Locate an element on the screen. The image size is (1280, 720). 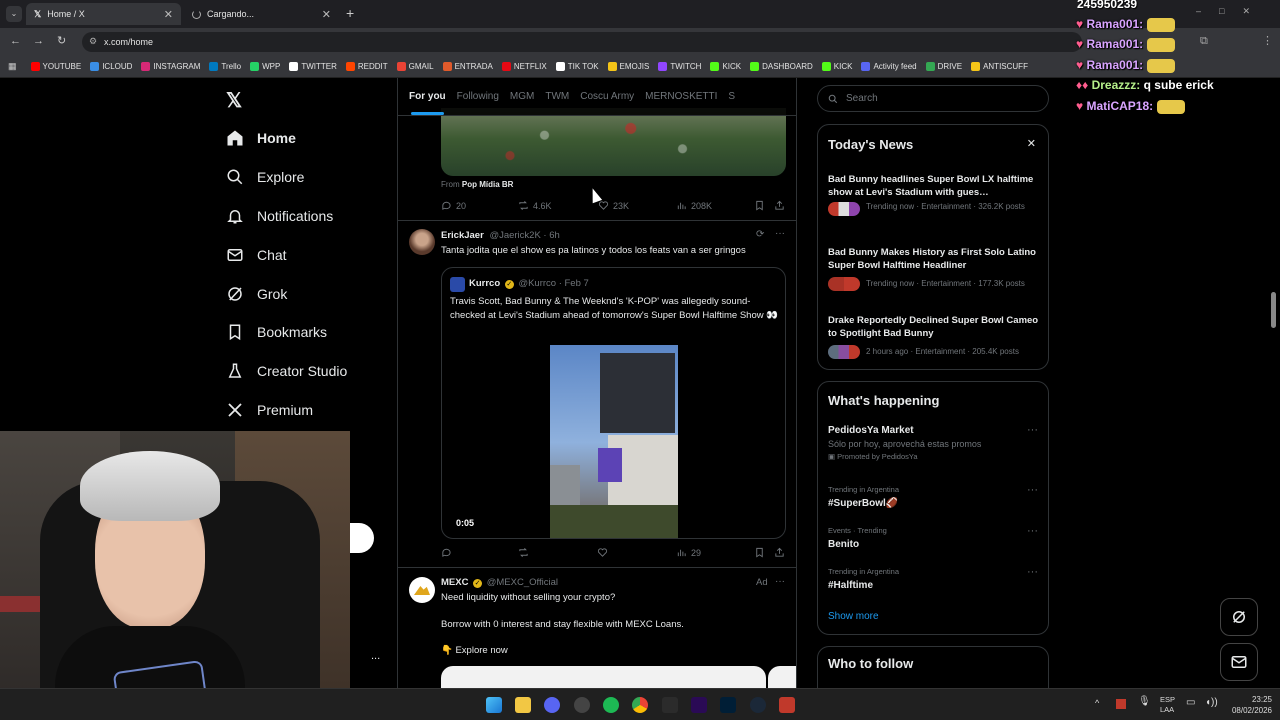
bookmark-item: YOUTUBE is located at coordinates (55, 66).